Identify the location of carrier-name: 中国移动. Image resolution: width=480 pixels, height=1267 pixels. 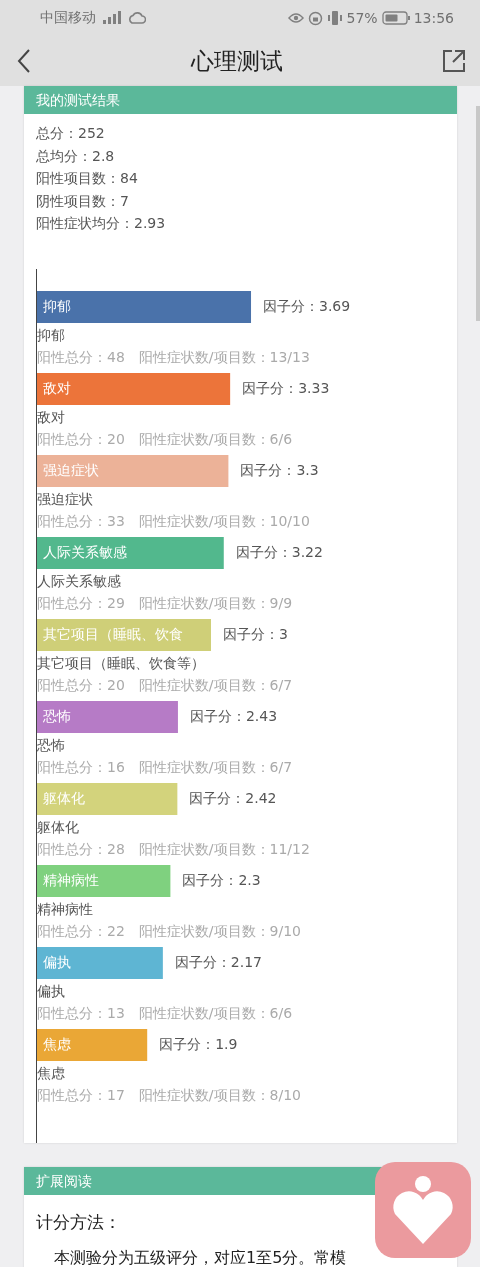
(68, 18).